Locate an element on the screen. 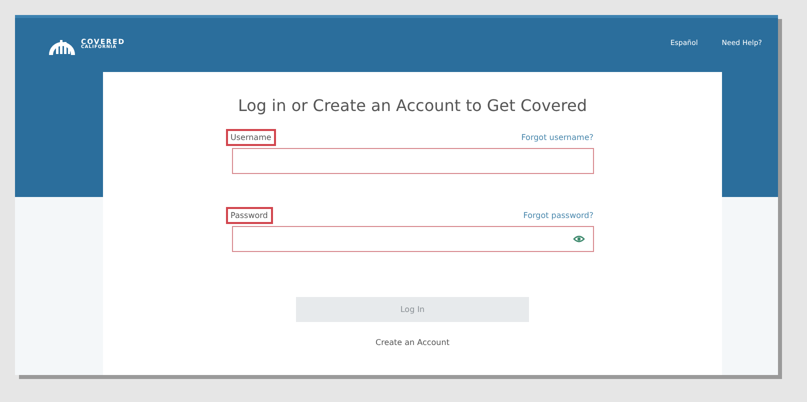  field-label: Username is located at coordinates (251, 137).